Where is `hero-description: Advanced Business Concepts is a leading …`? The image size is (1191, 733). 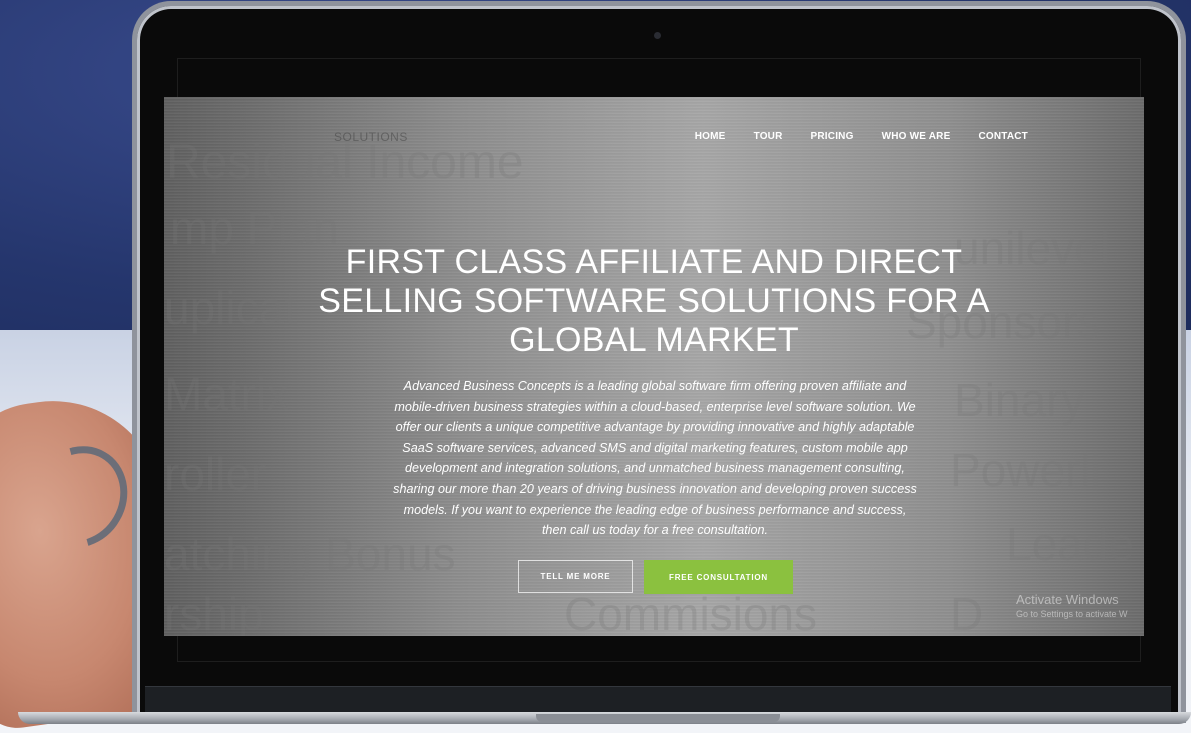 hero-description: Advanced Business Concepts is a leading … is located at coordinates (655, 458).